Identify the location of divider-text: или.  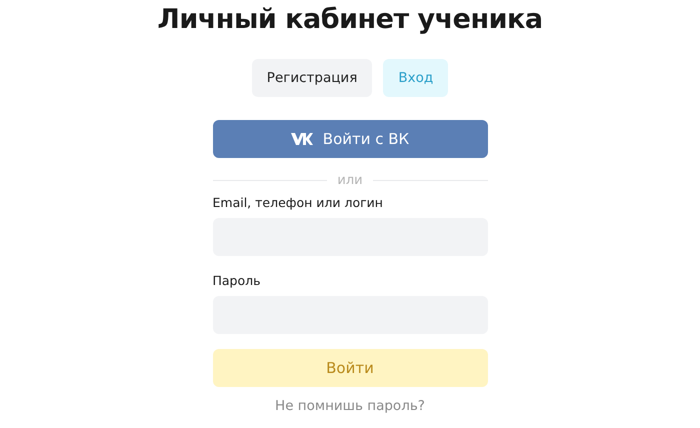
(350, 180).